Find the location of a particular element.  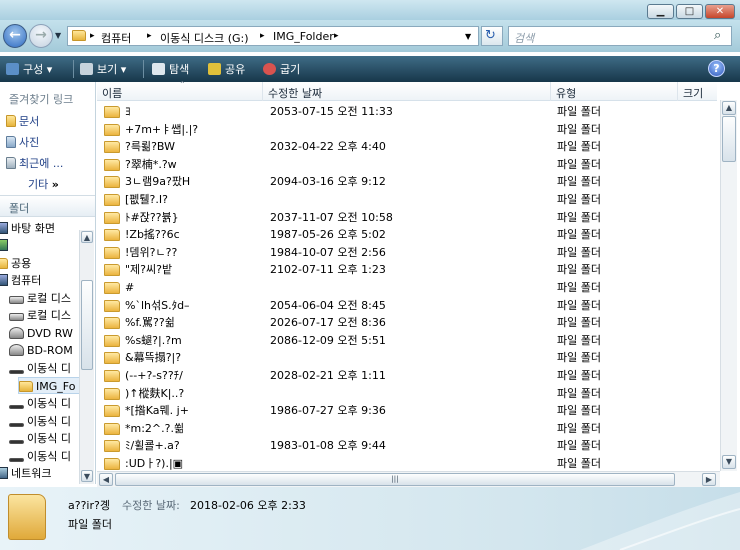

tree-item-removable-4: 이동식 디 is located at coordinates (40, 438).